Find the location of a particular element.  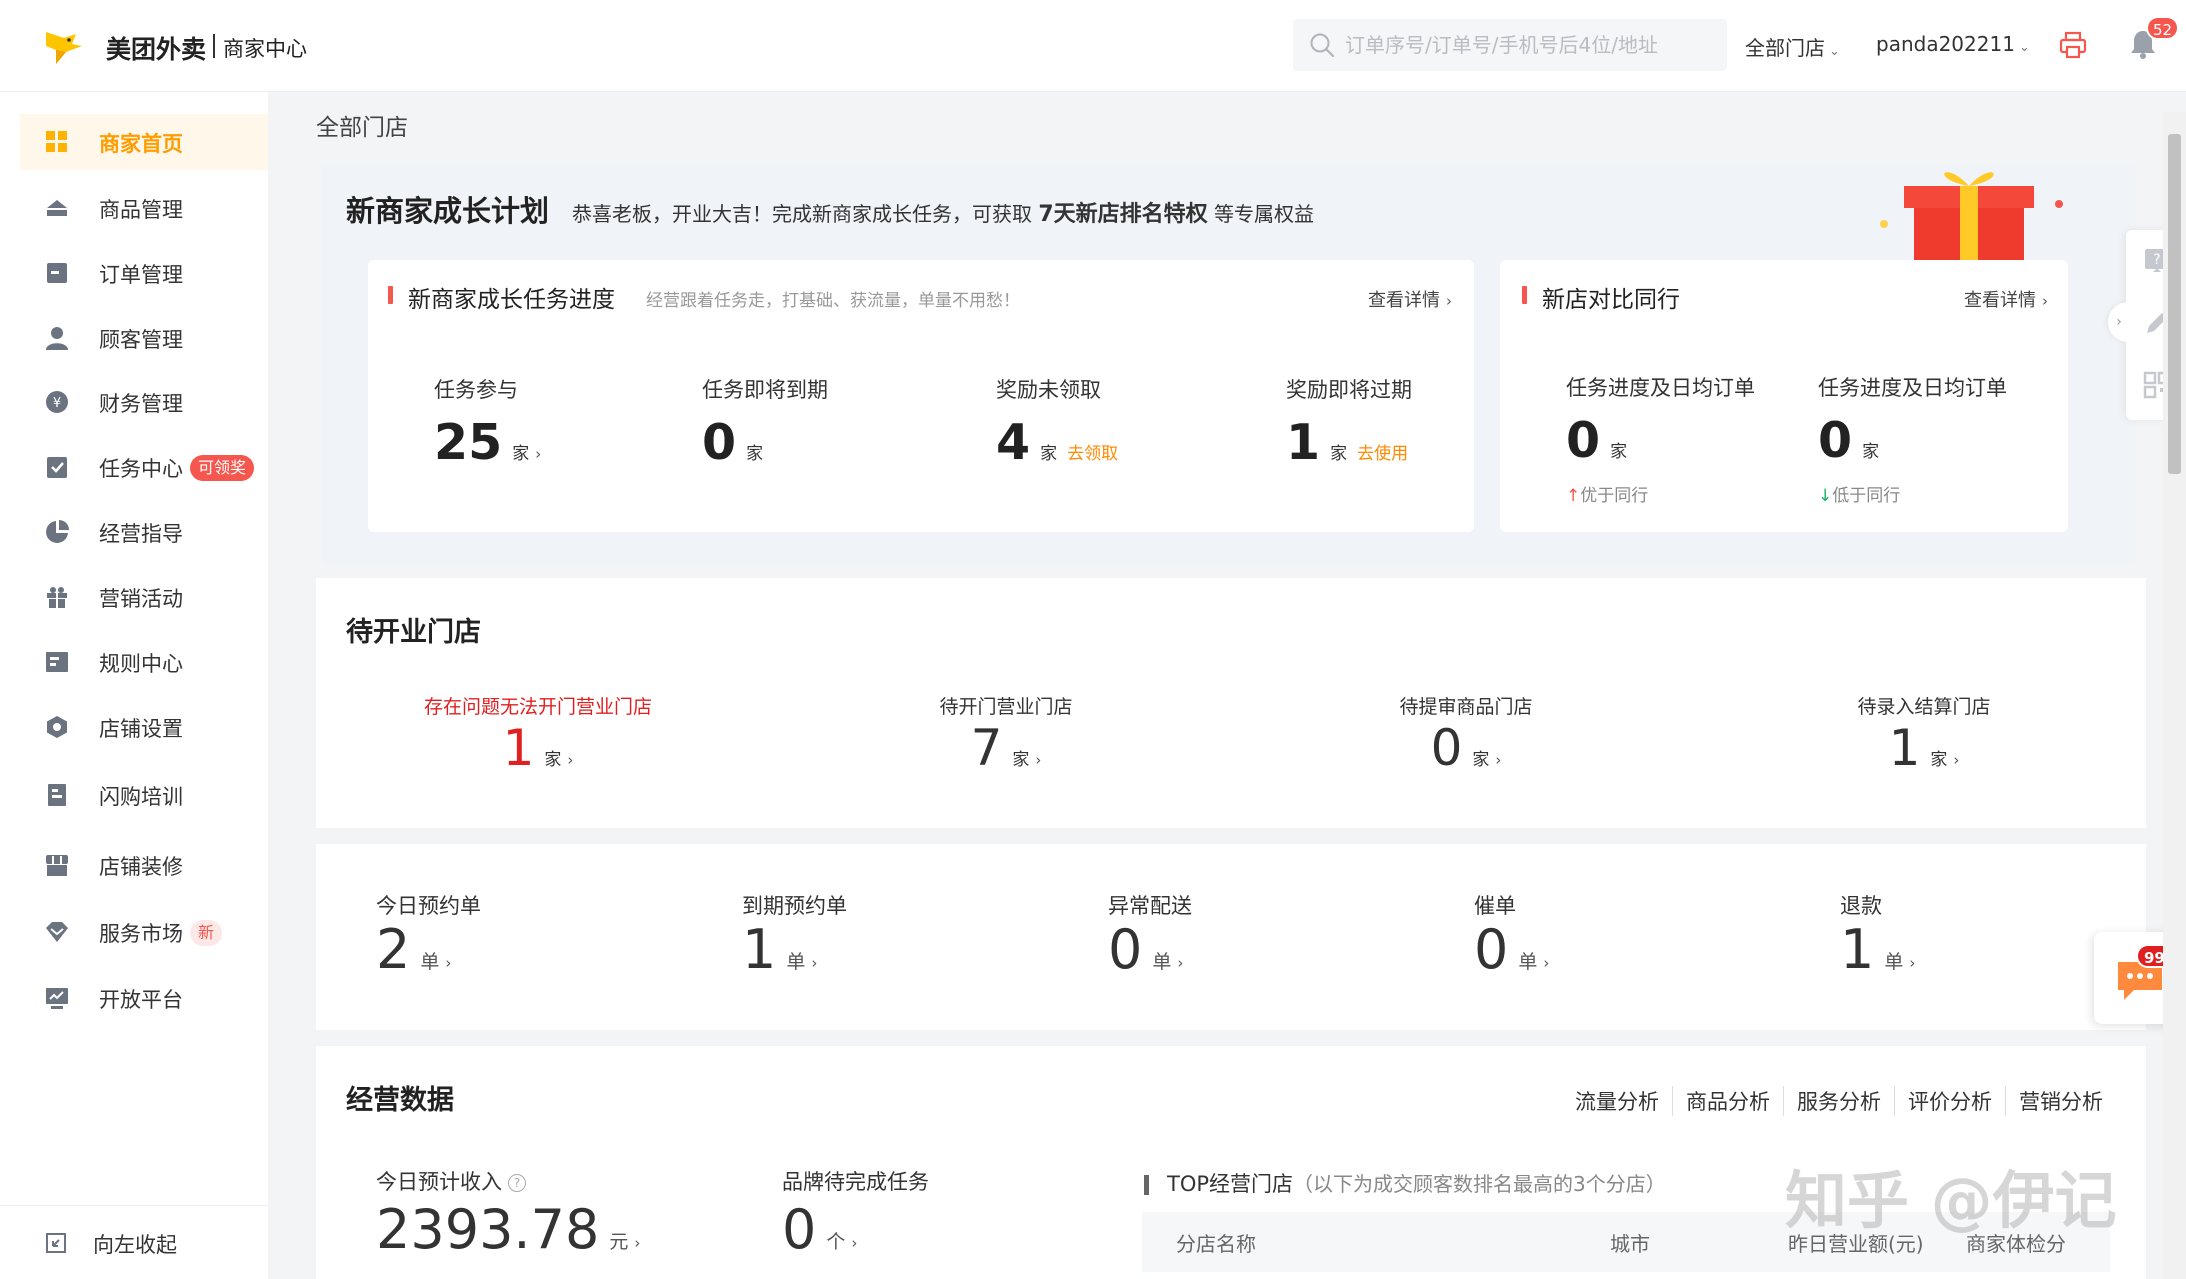

help-question-icon: ? is located at coordinates (517, 1183).